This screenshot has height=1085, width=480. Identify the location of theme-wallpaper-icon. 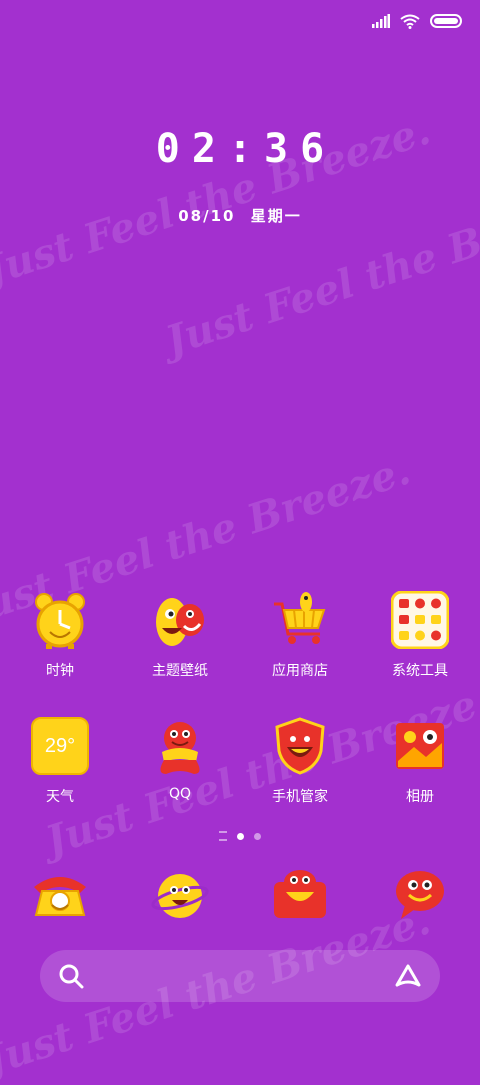
(180, 620).